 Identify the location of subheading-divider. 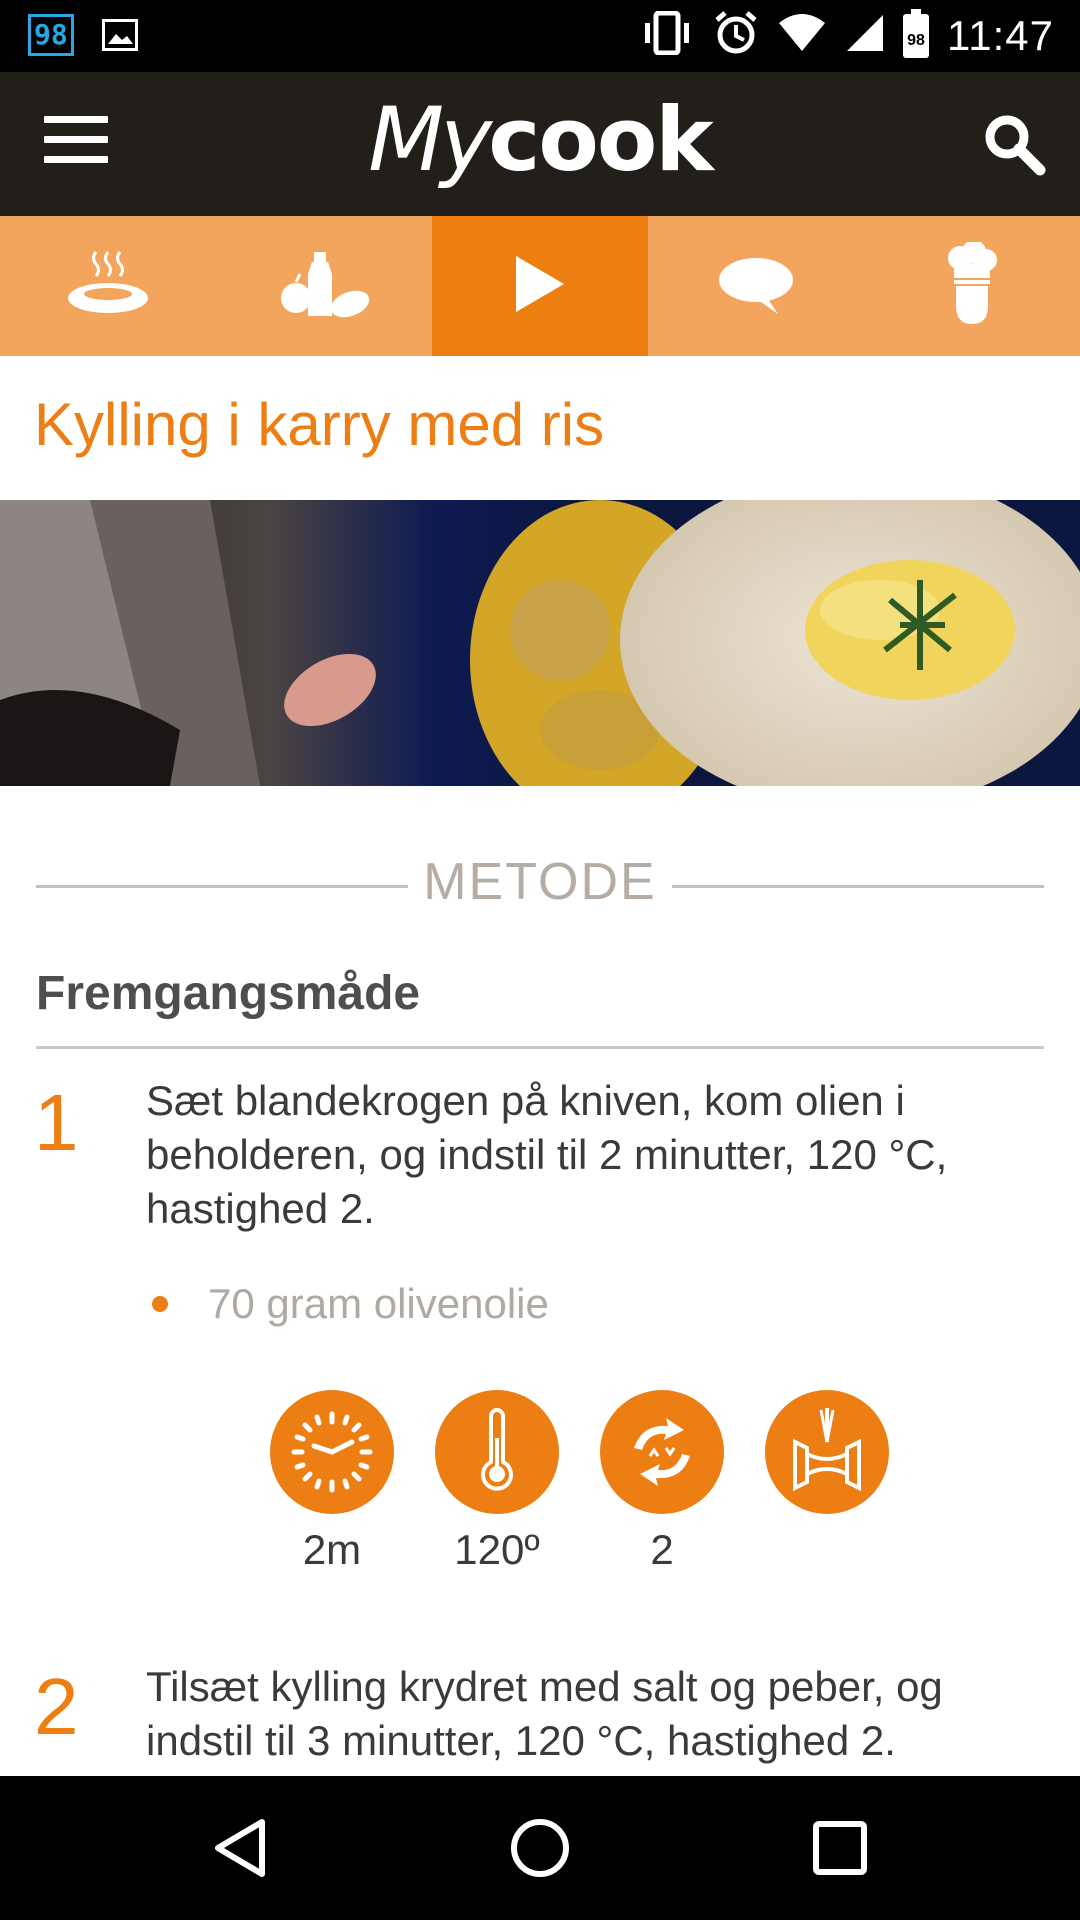
(540, 1047).